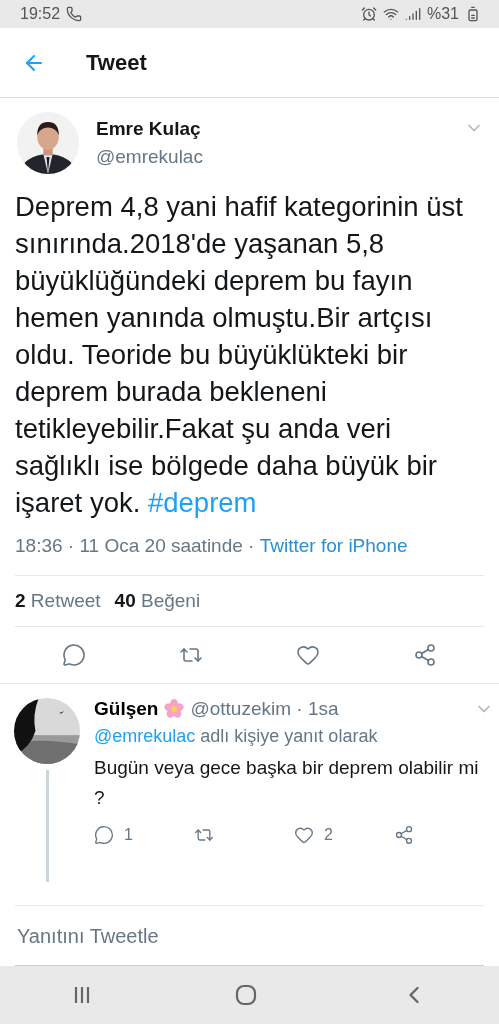 The image size is (499, 1024). Describe the element at coordinates (473, 14) in the screenshot. I see `battery-icon` at that location.